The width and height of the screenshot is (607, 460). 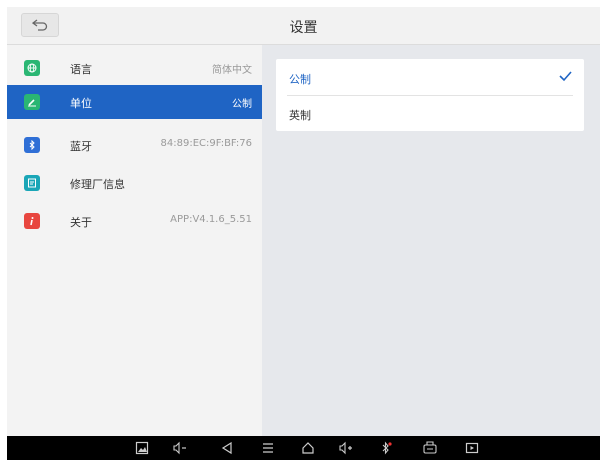 What do you see at coordinates (300, 115) in the screenshot?
I see `option-label: 英制` at bounding box center [300, 115].